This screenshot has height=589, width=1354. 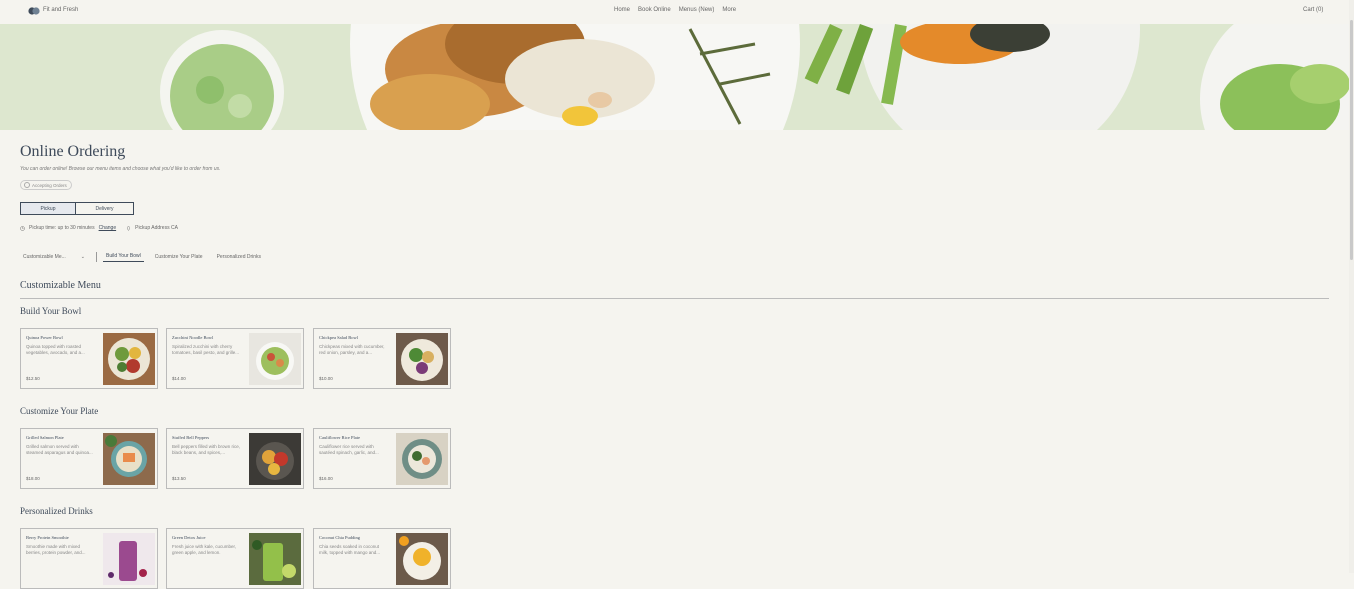 I want to click on section-title: Personalized Drinks, so click(x=56, y=511).